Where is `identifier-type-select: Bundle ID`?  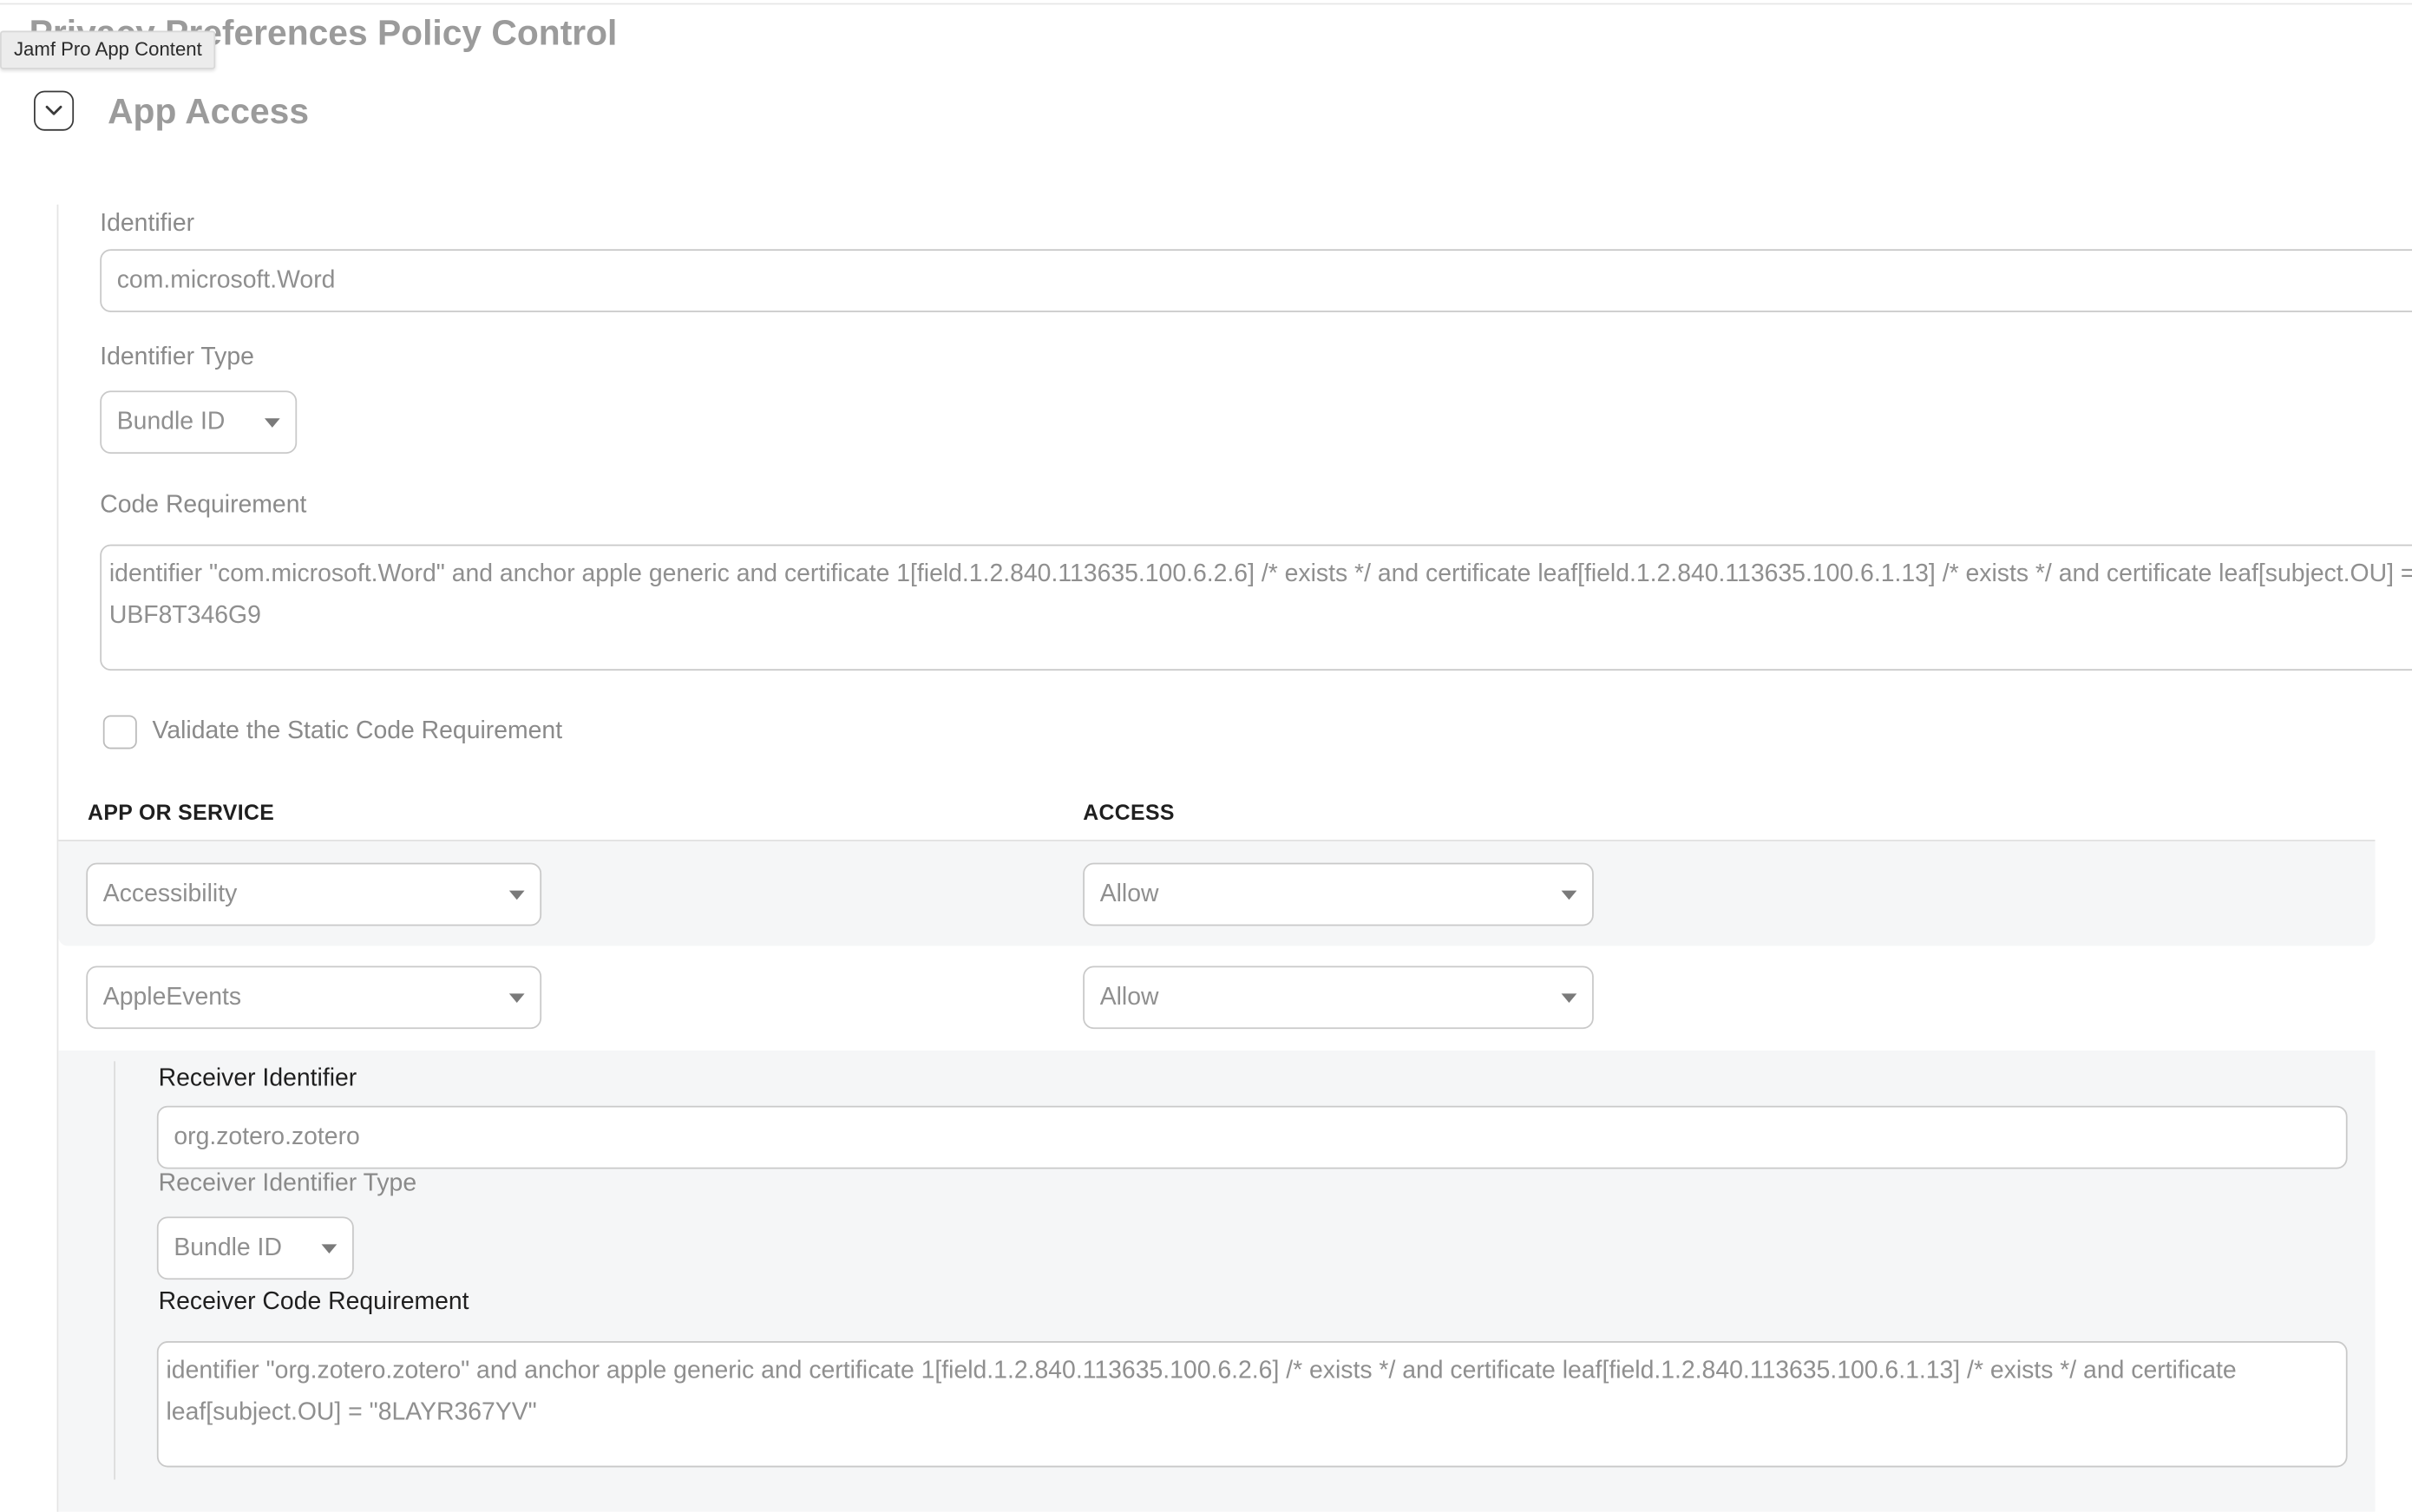
identifier-type-select: Bundle ID is located at coordinates (199, 422).